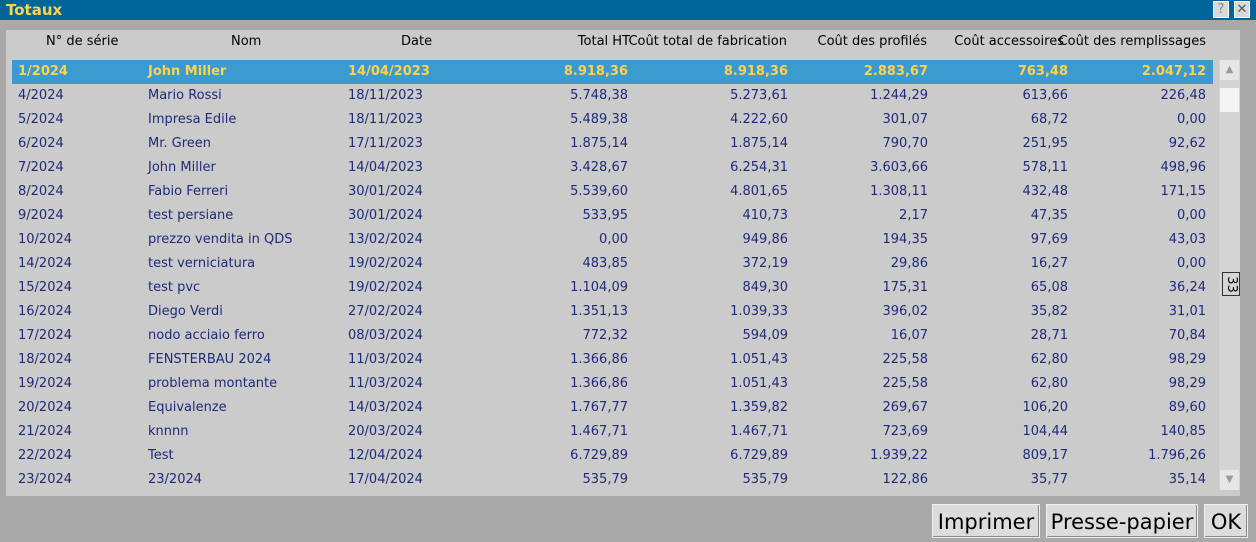 This screenshot has height=542, width=1256. Describe the element at coordinates (416, 41) in the screenshot. I see `col-header-date: Date` at that location.